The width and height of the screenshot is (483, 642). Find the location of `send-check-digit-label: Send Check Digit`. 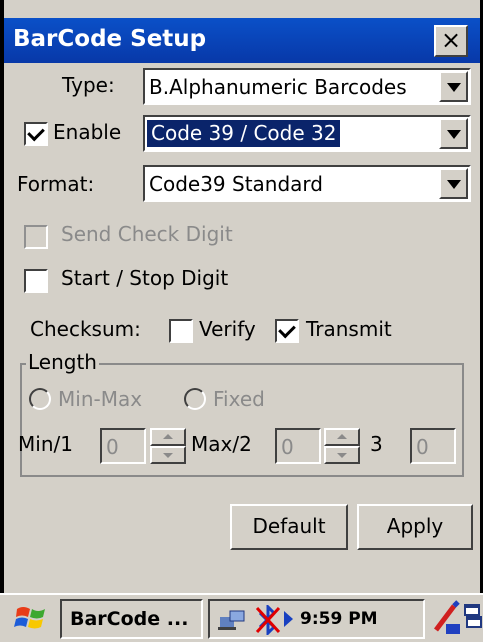

send-check-digit-label: Send Check Digit is located at coordinates (147, 234).